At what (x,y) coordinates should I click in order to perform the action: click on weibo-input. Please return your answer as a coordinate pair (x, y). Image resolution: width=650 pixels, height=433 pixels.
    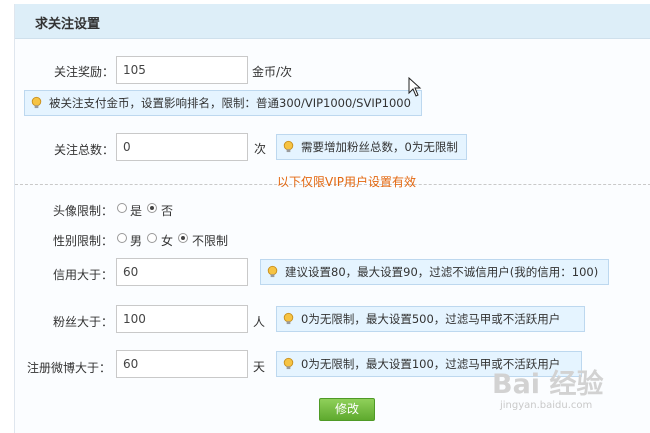
    Looking at the image, I should click on (182, 364).